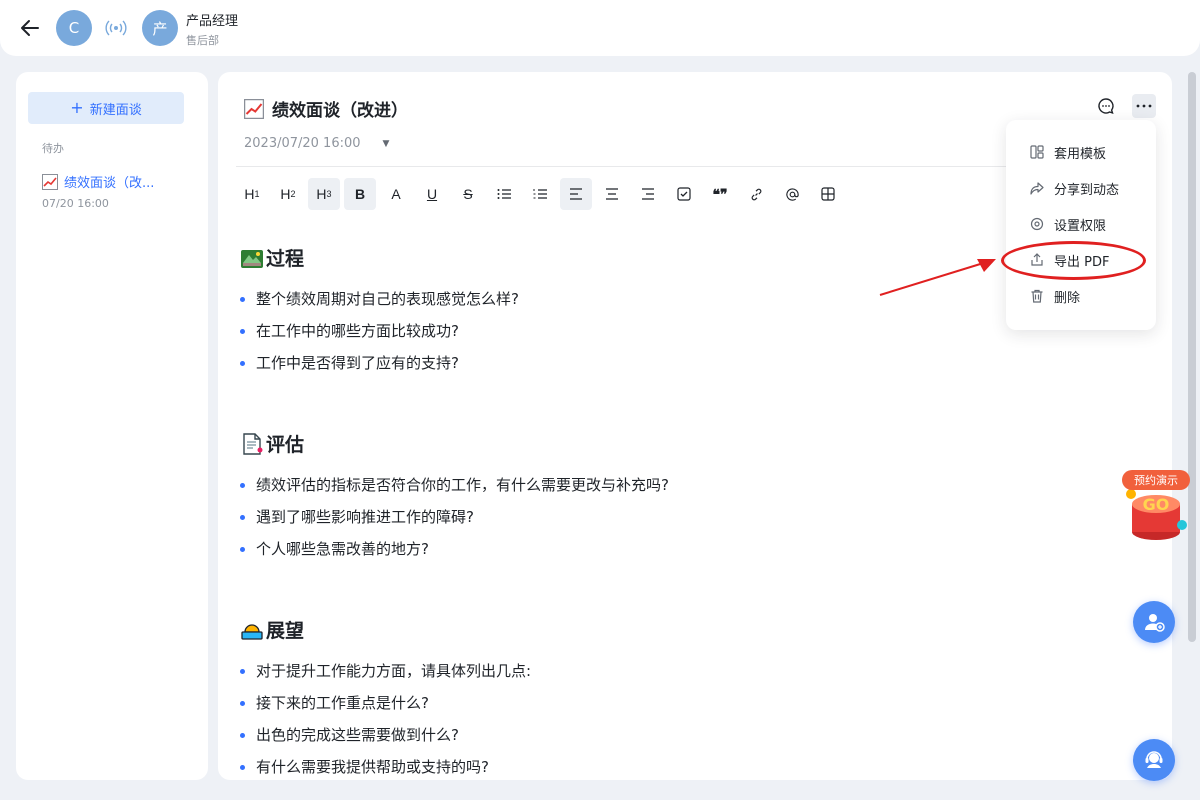 The image size is (1200, 800). Describe the element at coordinates (454, 549) in the screenshot. I see `list-item: 个人哪些急需改善的地方?` at that location.